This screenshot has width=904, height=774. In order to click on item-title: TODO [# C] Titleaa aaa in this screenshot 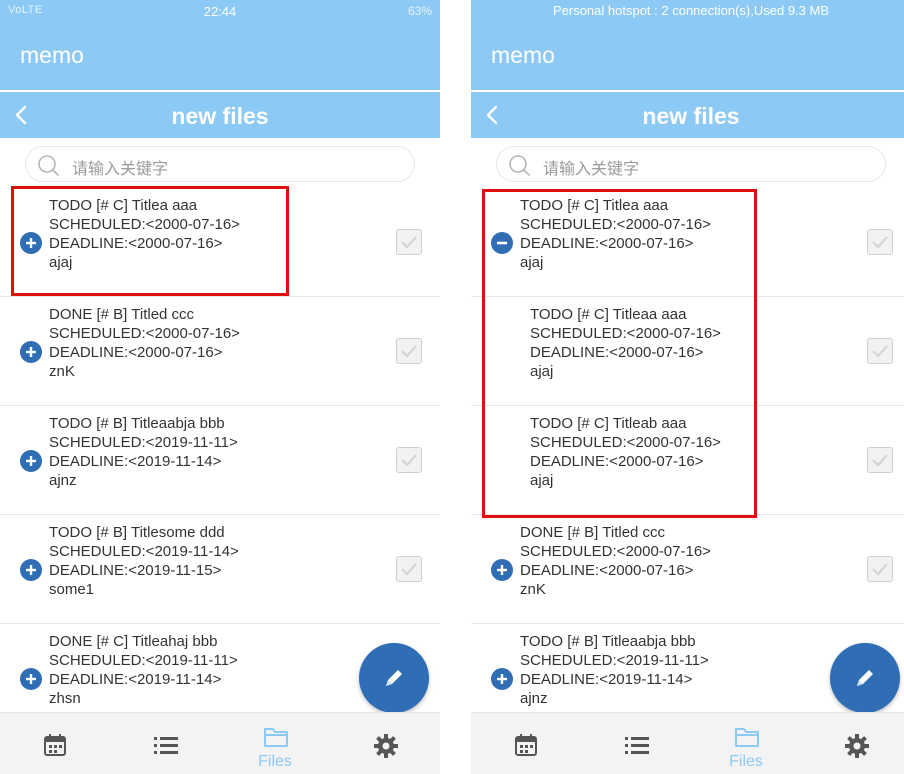, I will do `click(608, 314)`.